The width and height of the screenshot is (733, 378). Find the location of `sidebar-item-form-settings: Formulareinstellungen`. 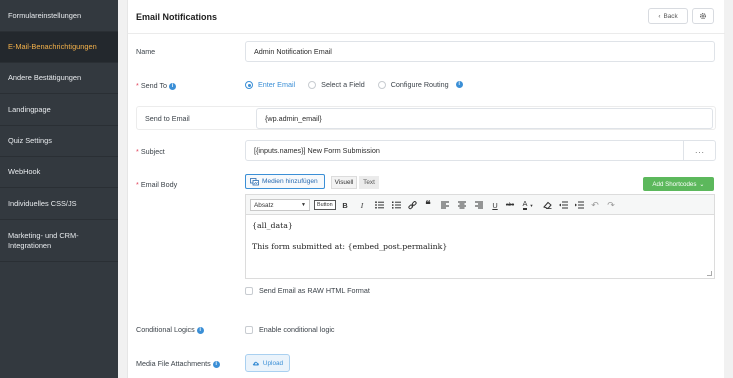

sidebar-item-form-settings: Formulareinstellungen is located at coordinates (59, 16).